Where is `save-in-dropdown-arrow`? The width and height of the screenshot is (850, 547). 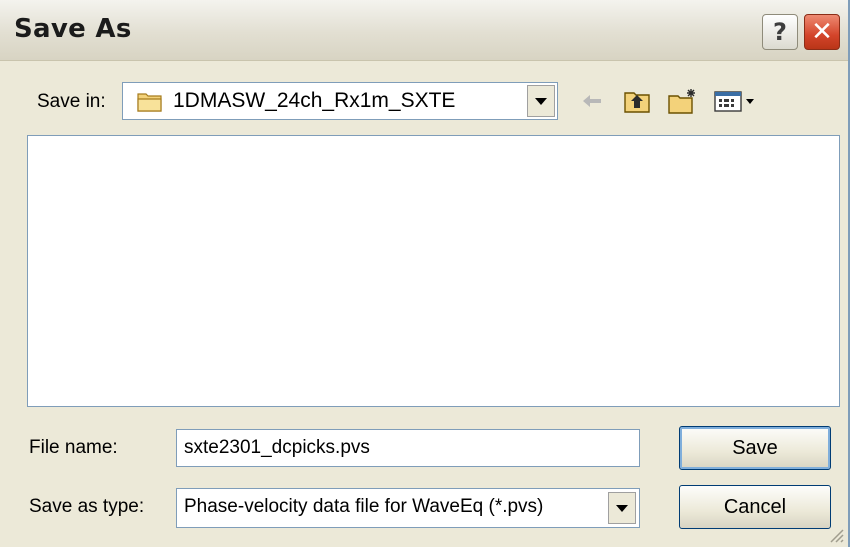 save-in-dropdown-arrow is located at coordinates (541, 101).